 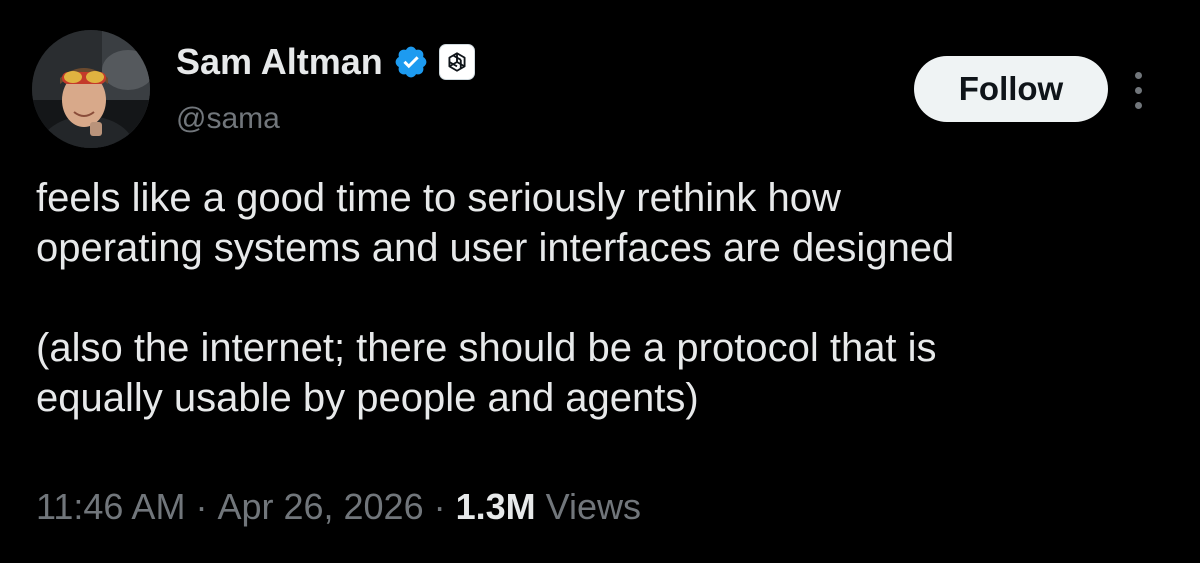 I want to click on avatar-image, so click(x=91, y=89).